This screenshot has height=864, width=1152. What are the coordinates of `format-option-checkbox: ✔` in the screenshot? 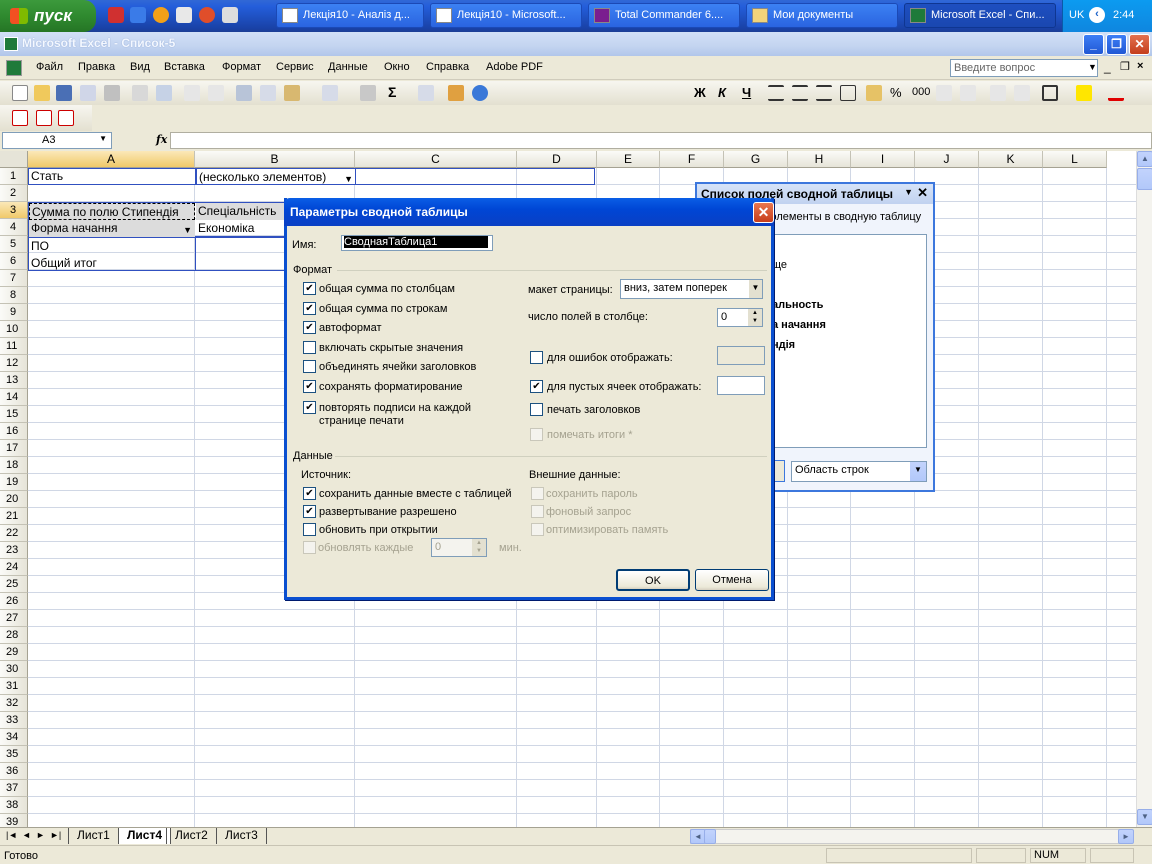 It's located at (309, 308).